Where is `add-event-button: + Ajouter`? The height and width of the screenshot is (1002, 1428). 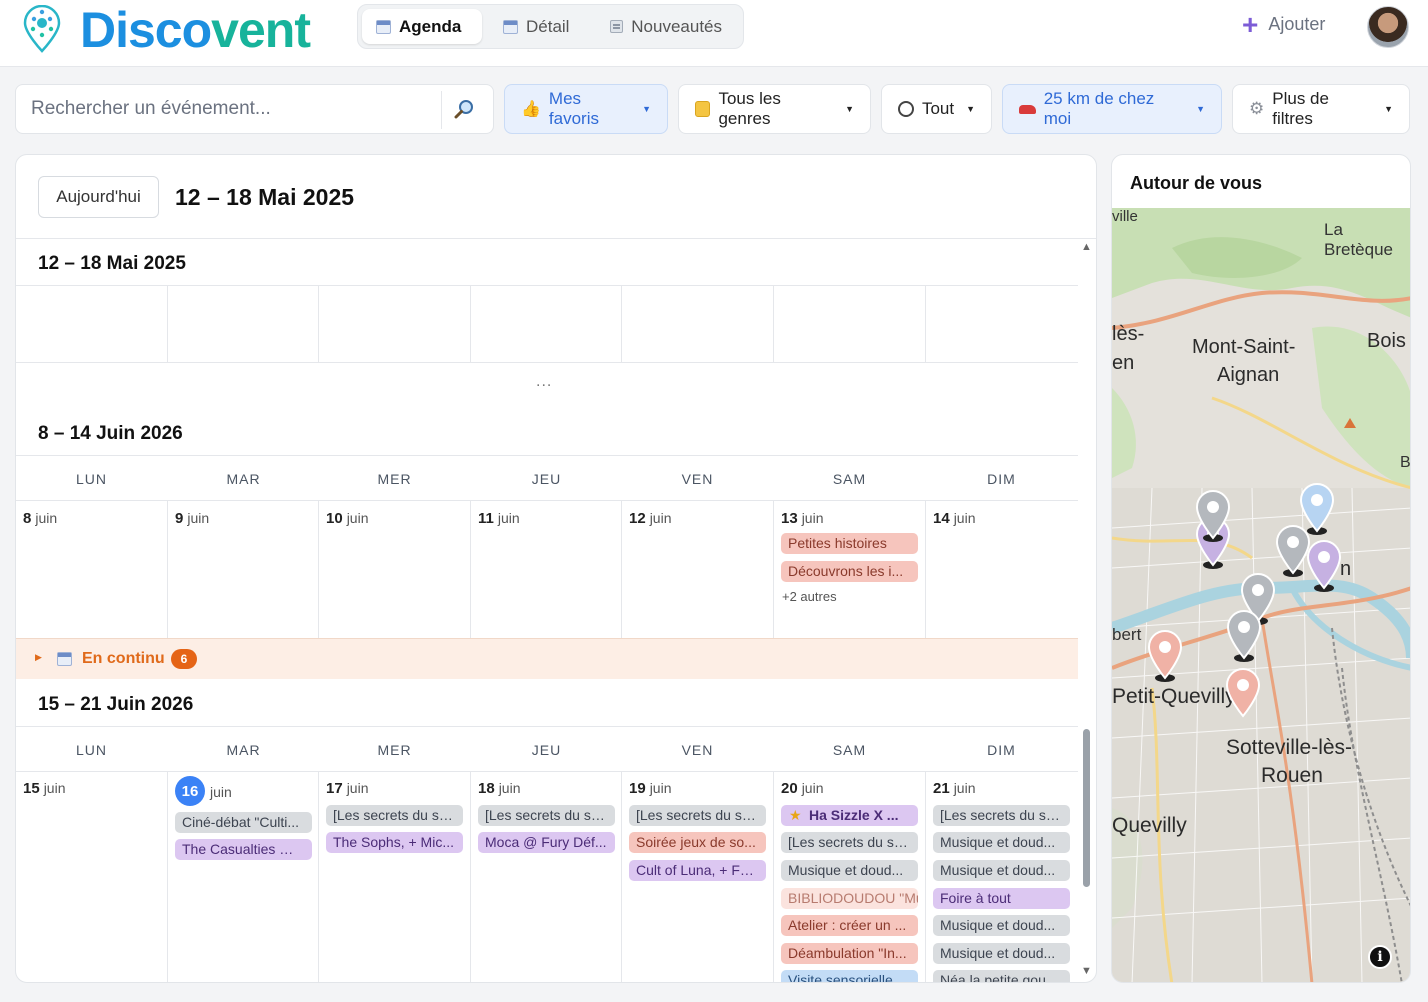
add-event-button: + Ajouter is located at coordinates (1283, 24).